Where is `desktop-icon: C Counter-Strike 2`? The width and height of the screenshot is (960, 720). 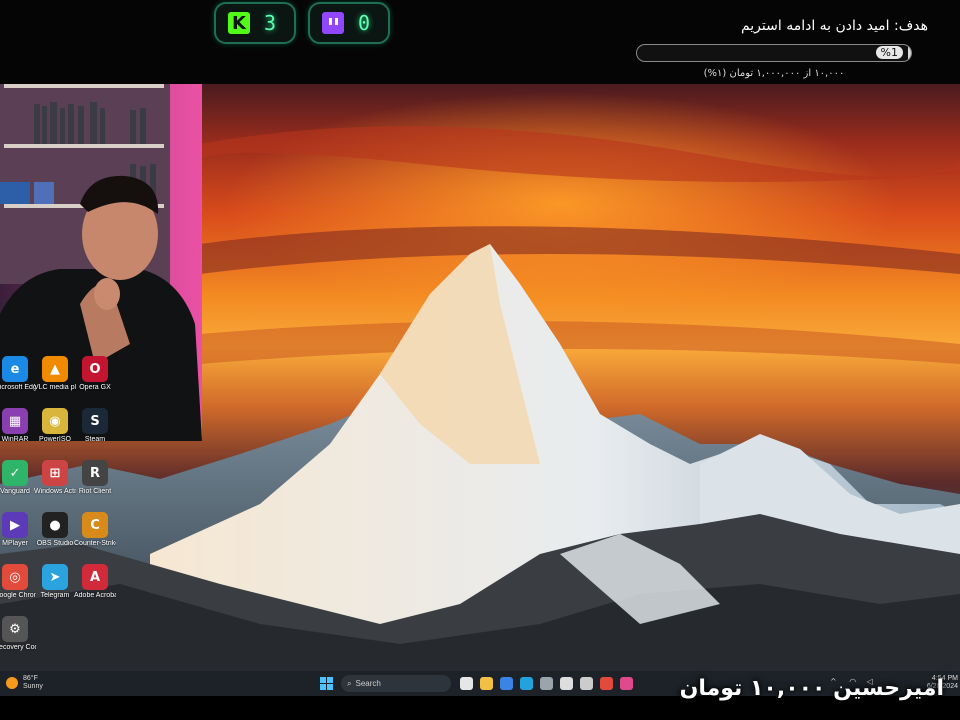 desktop-icon: C Counter-Strike 2 is located at coordinates (95, 530).